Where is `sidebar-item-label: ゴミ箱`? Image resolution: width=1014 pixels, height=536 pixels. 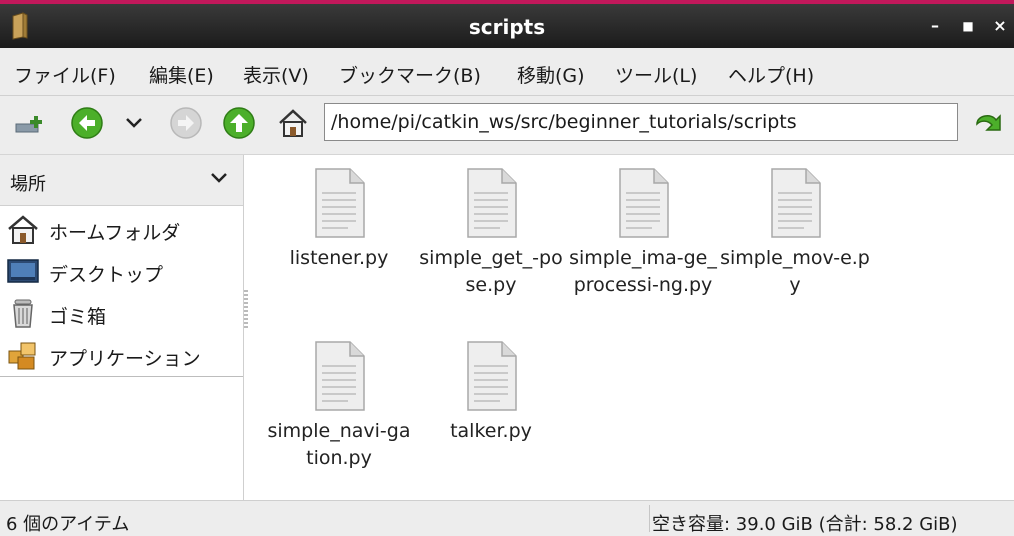
sidebar-item-label: ゴミ箱 is located at coordinates (78, 317).